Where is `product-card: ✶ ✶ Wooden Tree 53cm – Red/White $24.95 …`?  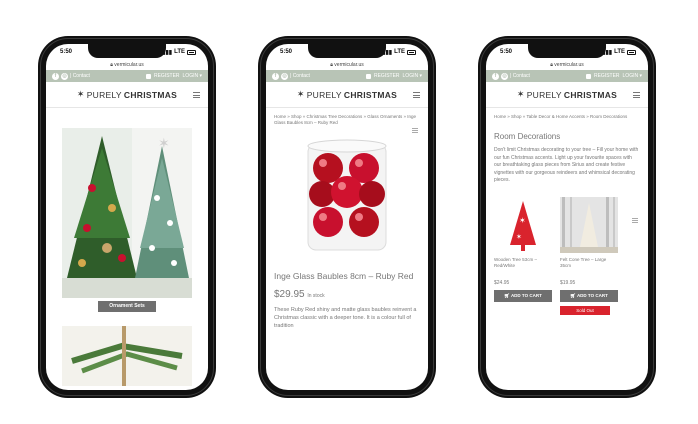 product-card: ✶ ✶ Wooden Tree 53cm – Red/White $24.95 … is located at coordinates (523, 255).